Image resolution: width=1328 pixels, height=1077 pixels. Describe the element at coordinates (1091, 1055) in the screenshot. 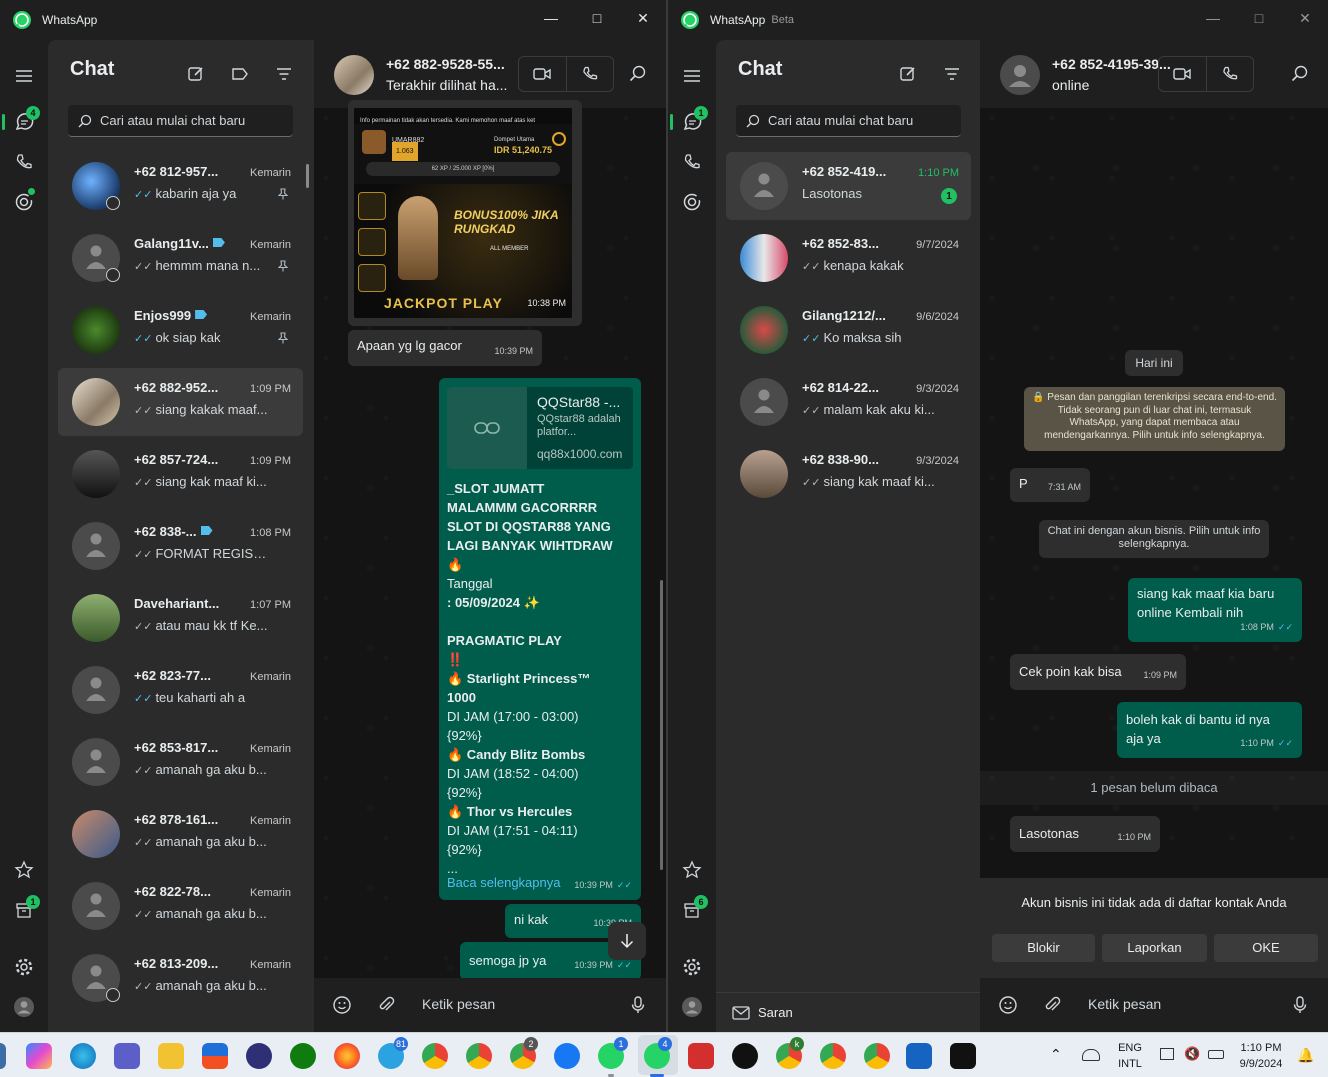

I see `onedrive-icon` at that location.